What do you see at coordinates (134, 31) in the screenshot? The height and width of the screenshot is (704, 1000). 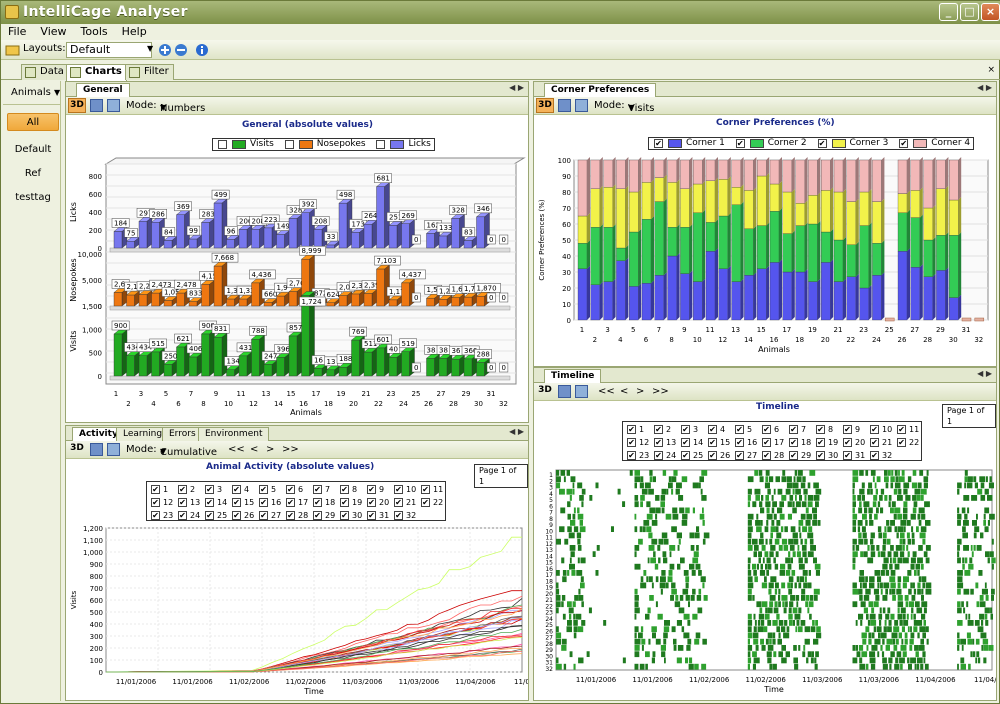 I see `menu-help: Help` at bounding box center [134, 31].